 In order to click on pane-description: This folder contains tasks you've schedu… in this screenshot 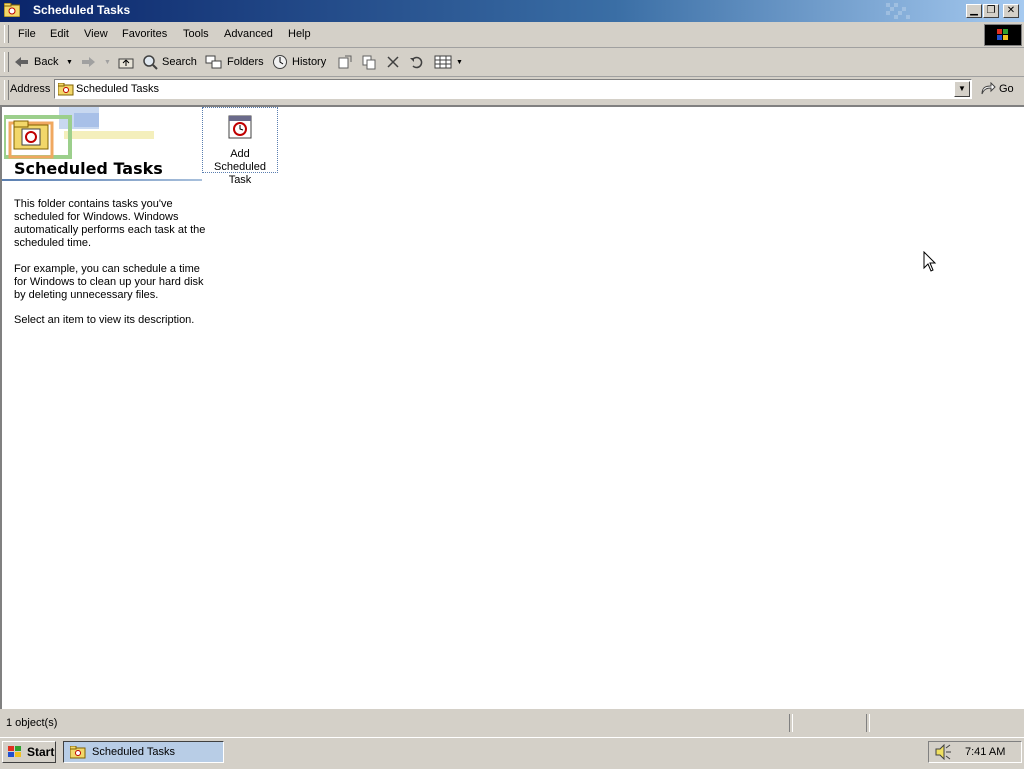, I will do `click(110, 223)`.